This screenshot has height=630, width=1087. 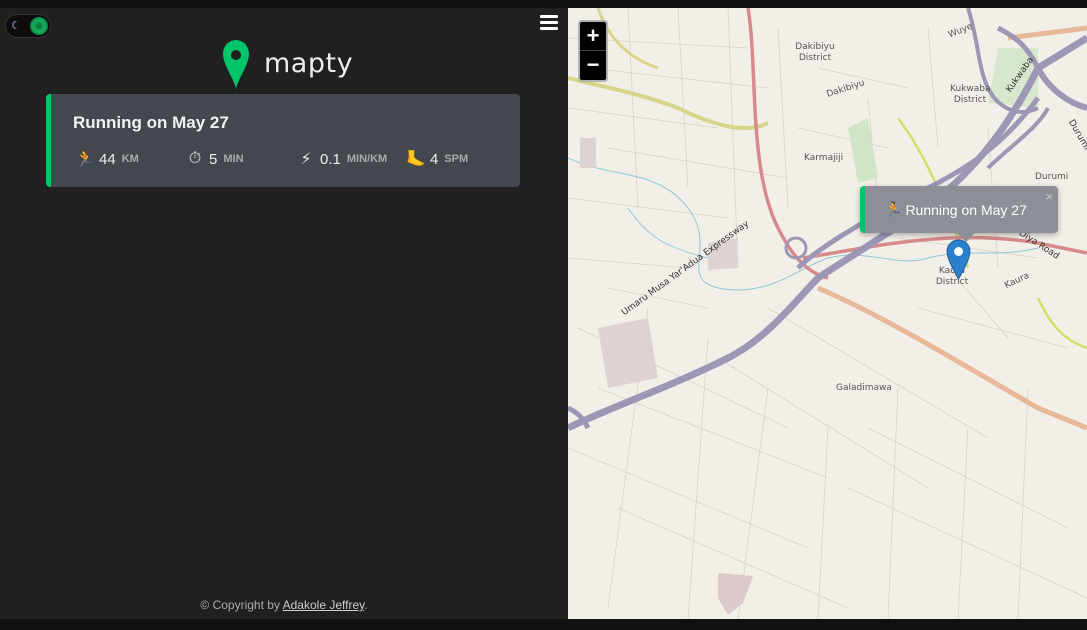 I want to click on top-bar, so click(x=543, y=4).